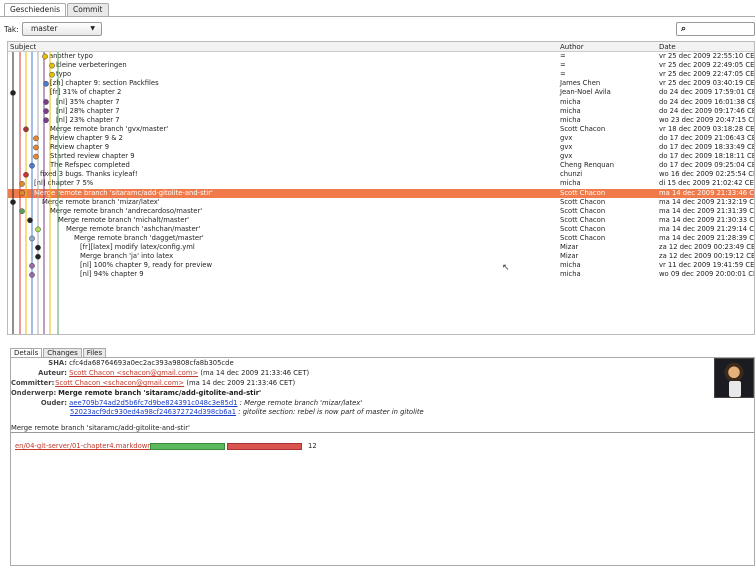 This screenshot has width=755, height=566. I want to click on column-author: Author, so click(572, 47).